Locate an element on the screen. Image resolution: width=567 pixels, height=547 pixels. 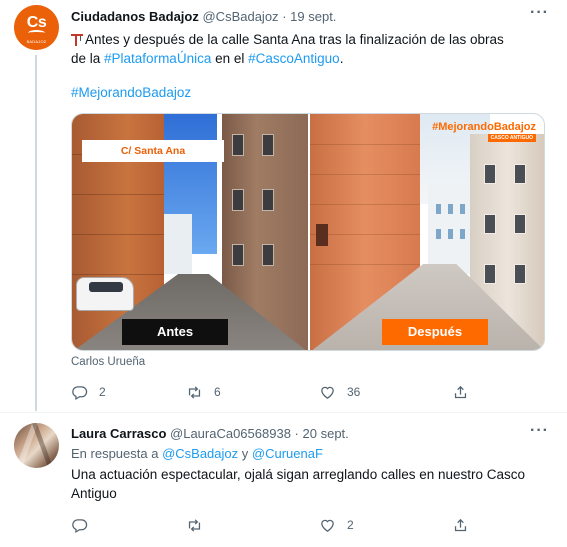
like-button: 2 is located at coordinates (336, 525).